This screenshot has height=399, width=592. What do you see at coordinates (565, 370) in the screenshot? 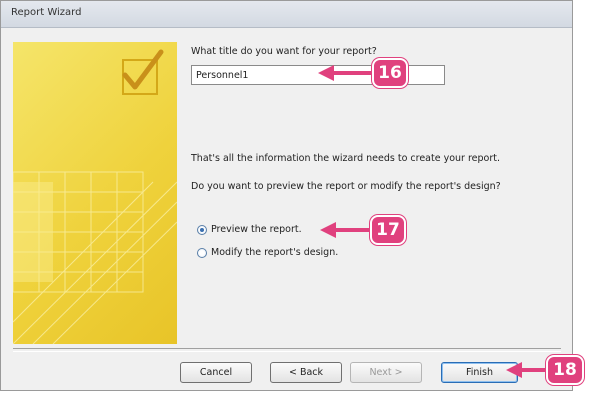
I see `callout-18: 18` at bounding box center [565, 370].